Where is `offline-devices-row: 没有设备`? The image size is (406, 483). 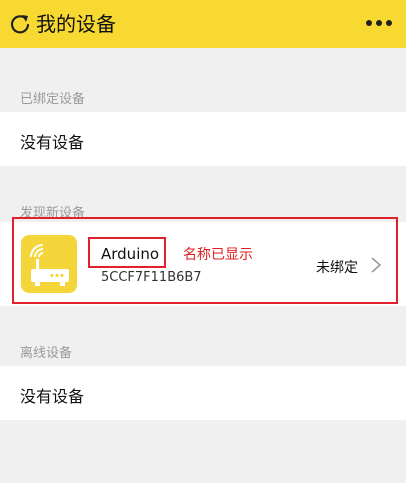
offline-devices-row: 没有设备 is located at coordinates (203, 393).